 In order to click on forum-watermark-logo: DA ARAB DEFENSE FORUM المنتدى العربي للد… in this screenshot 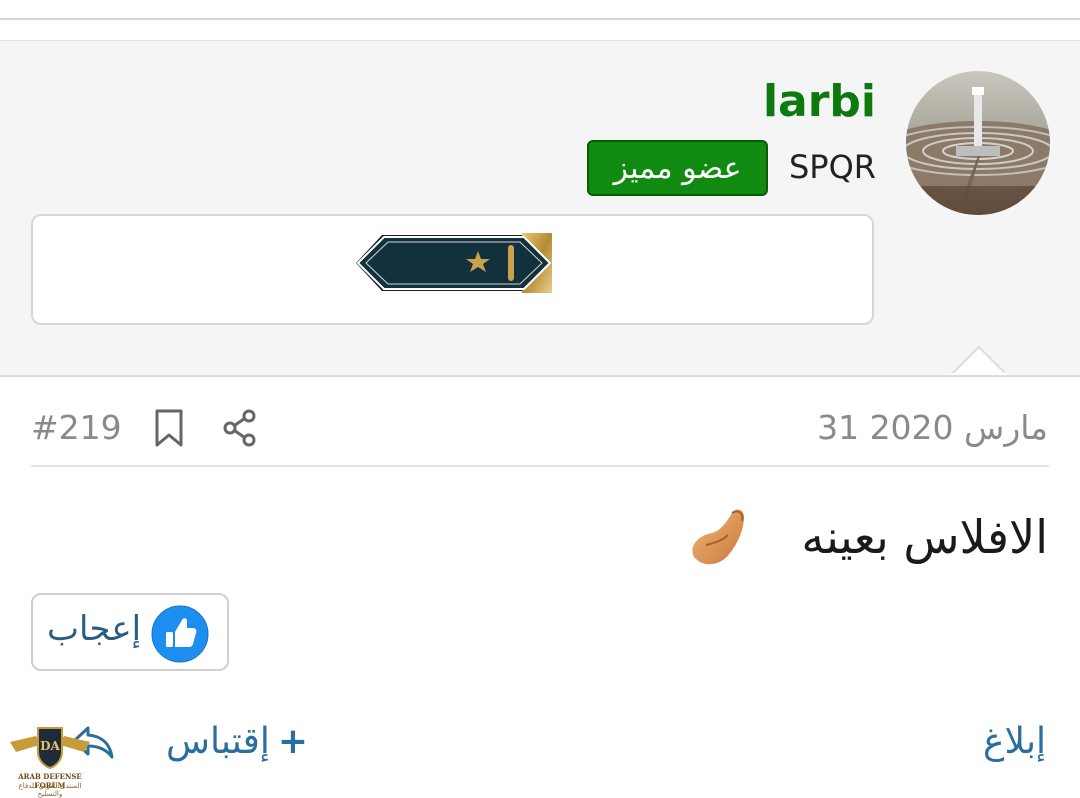, I will do `click(50, 760)`.